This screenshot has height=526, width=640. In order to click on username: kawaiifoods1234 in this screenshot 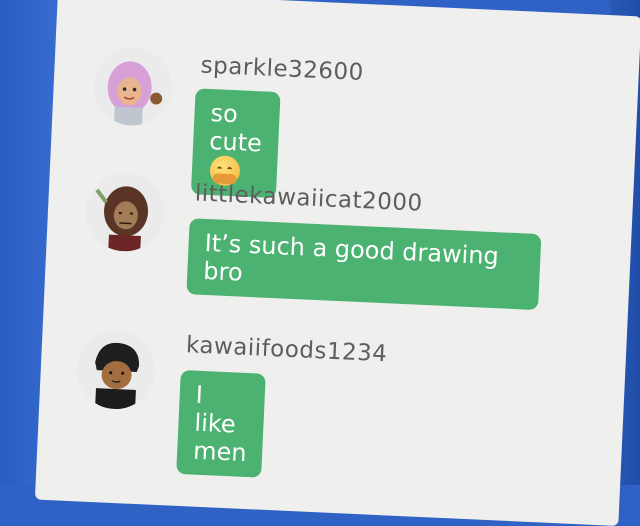, I will do `click(286, 349)`.